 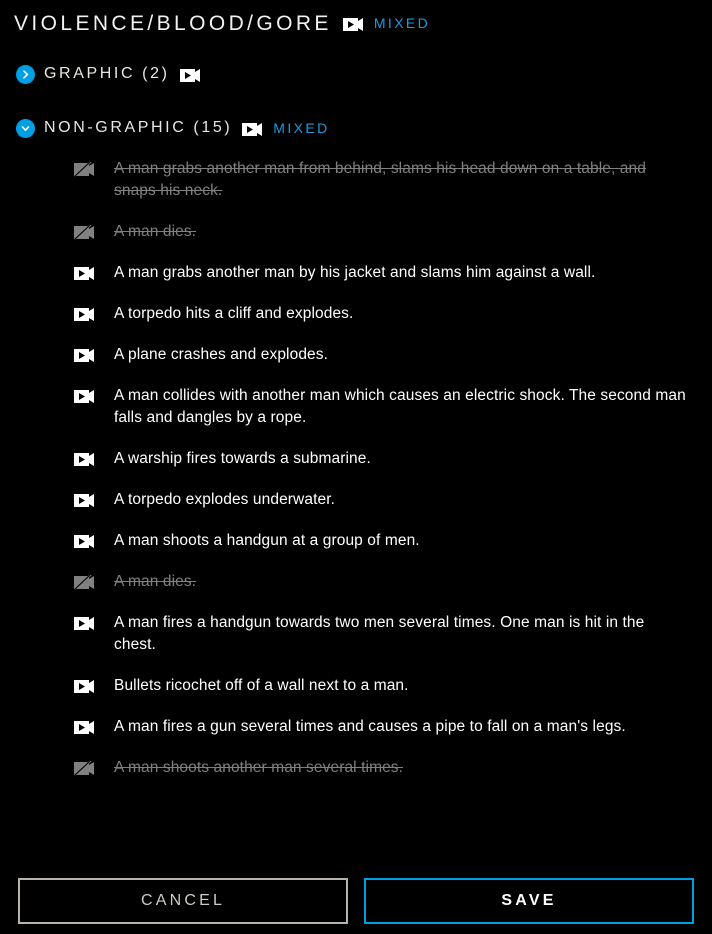 What do you see at coordinates (173, 23) in the screenshot?
I see `page-title: VIOLENCE/BLOOD/GORE` at bounding box center [173, 23].